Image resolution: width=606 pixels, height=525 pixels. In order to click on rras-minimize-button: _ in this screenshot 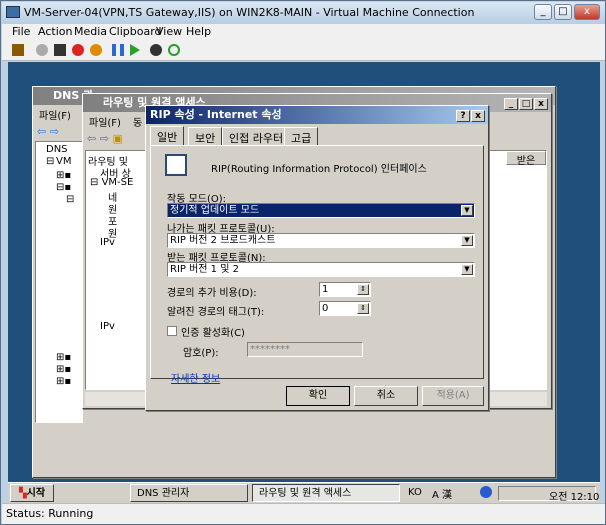, I will do `click(511, 104)`.